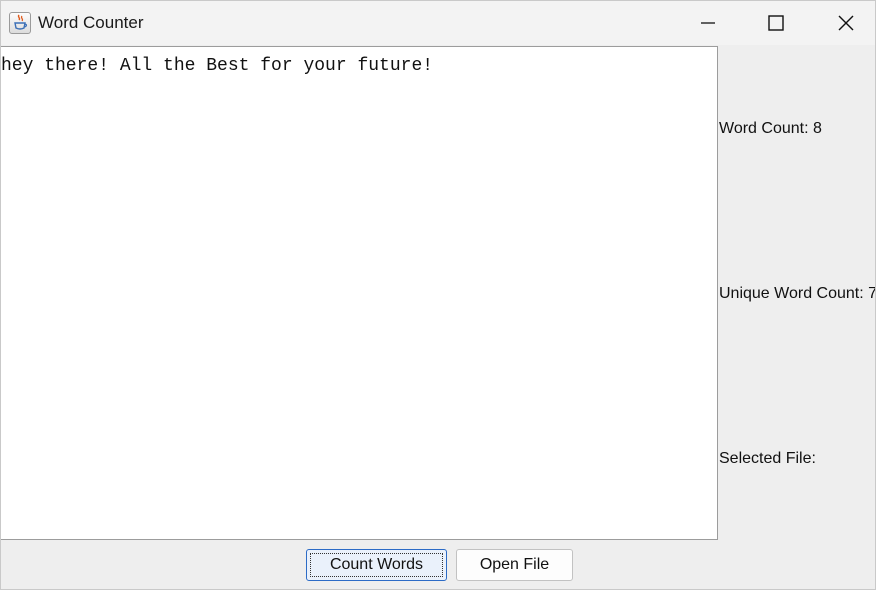 The image size is (876, 590). What do you see at coordinates (91, 22) in the screenshot?
I see `window-title: Word Counter` at bounding box center [91, 22].